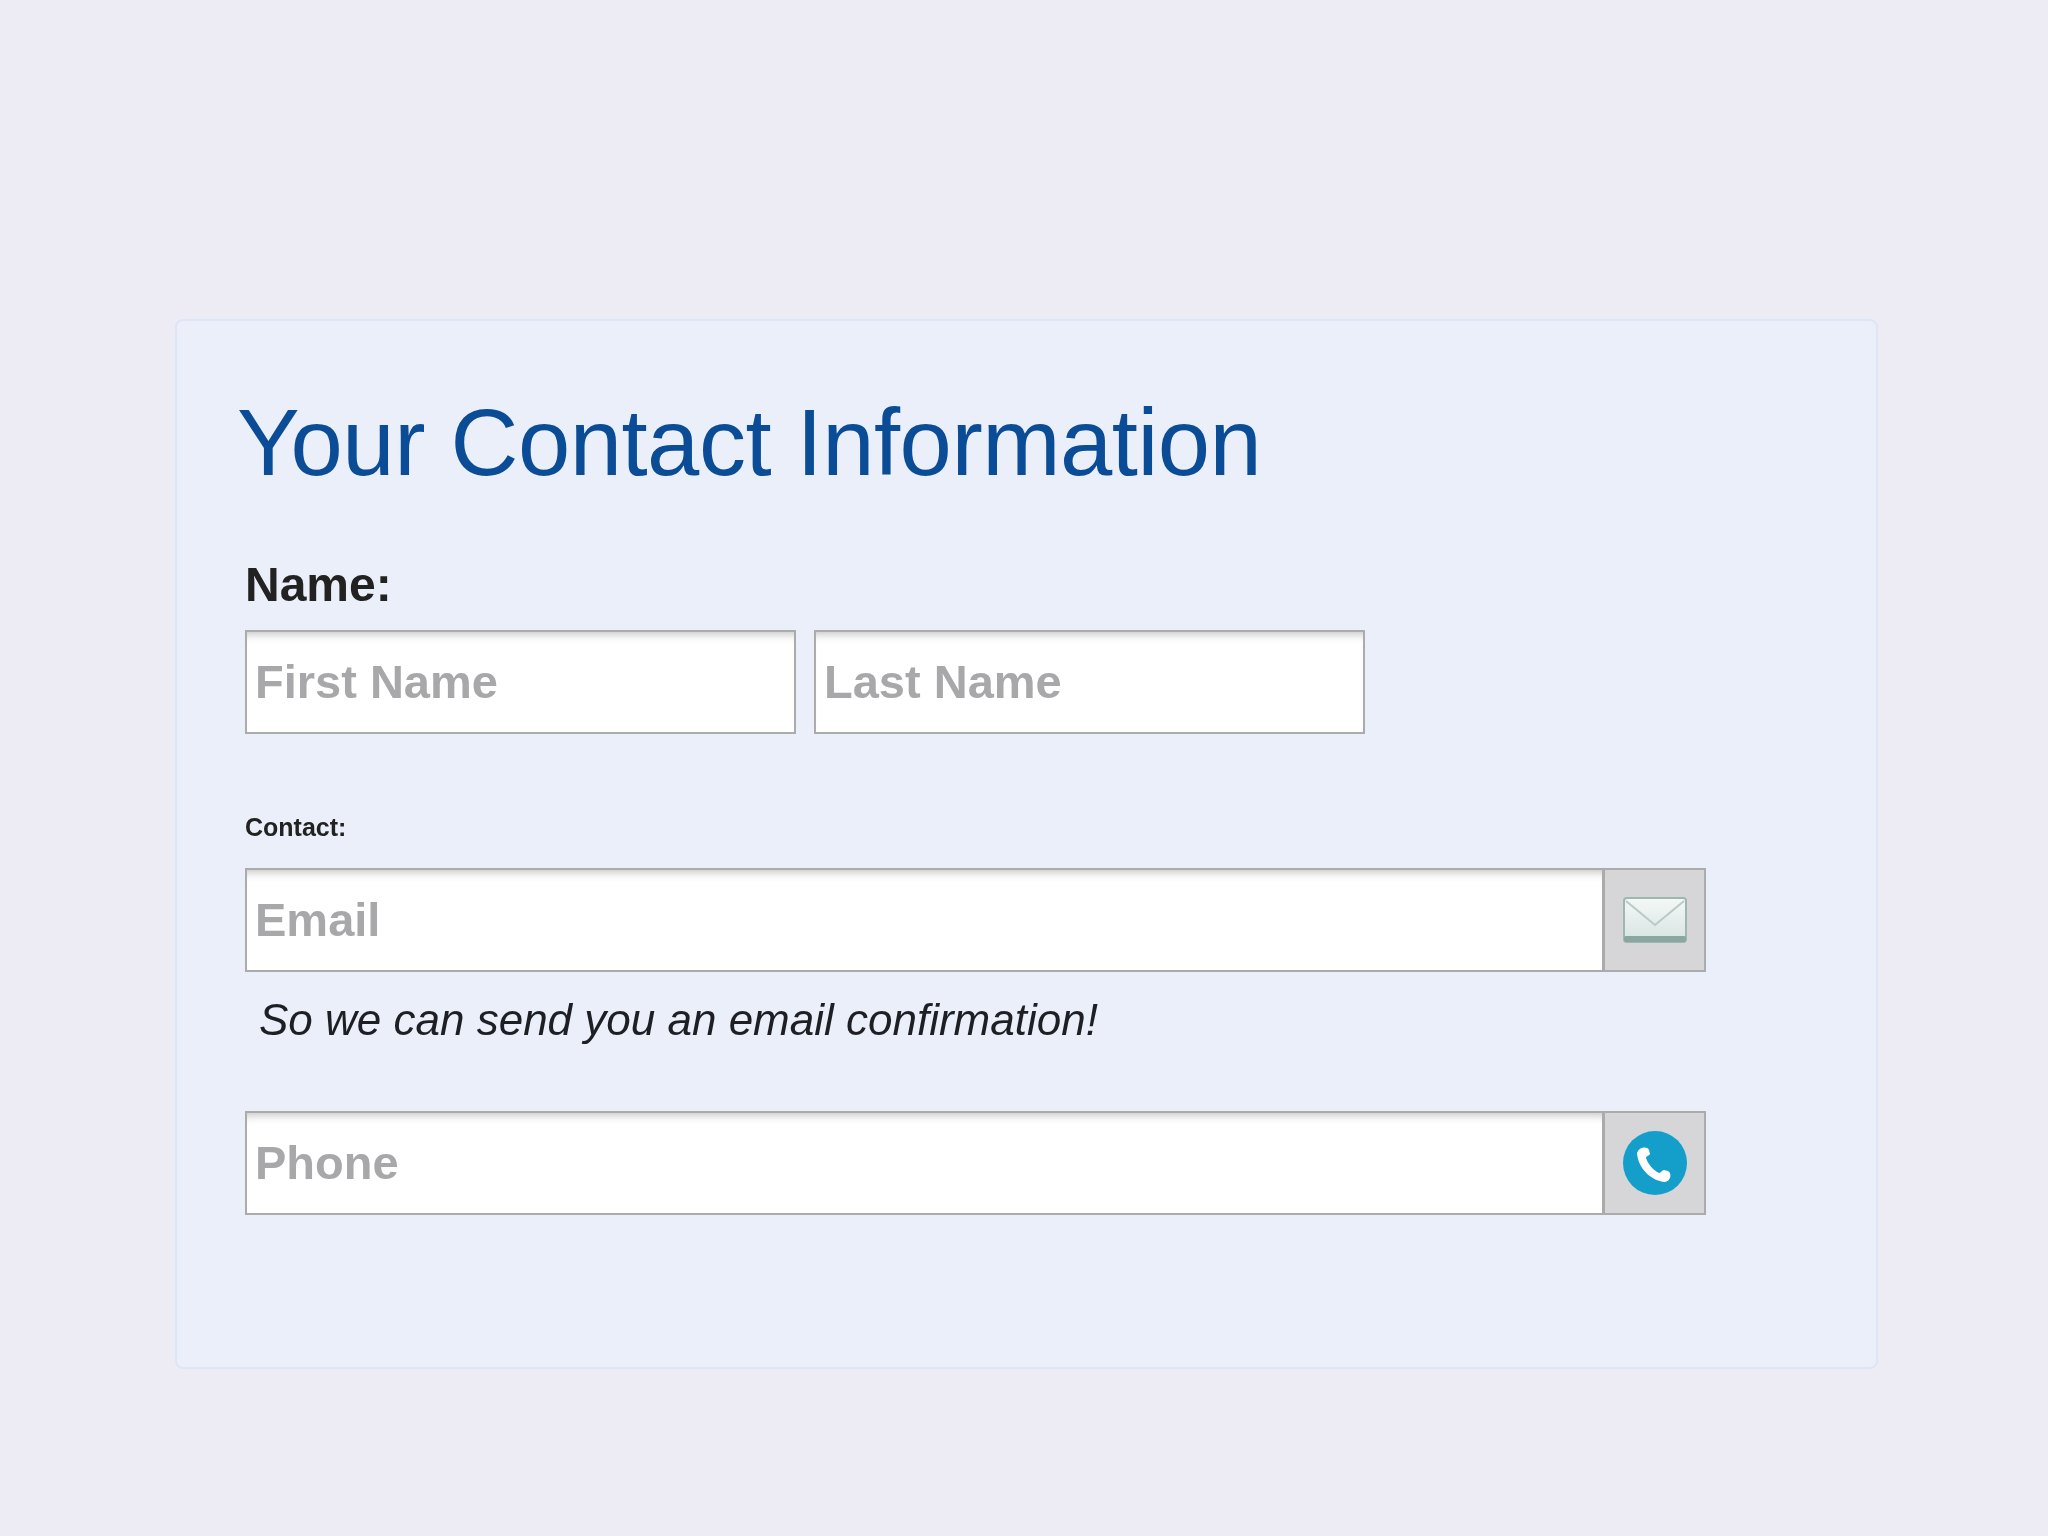 Image resolution: width=2048 pixels, height=1536 pixels. I want to click on name-input-field: First Name, so click(520, 682).